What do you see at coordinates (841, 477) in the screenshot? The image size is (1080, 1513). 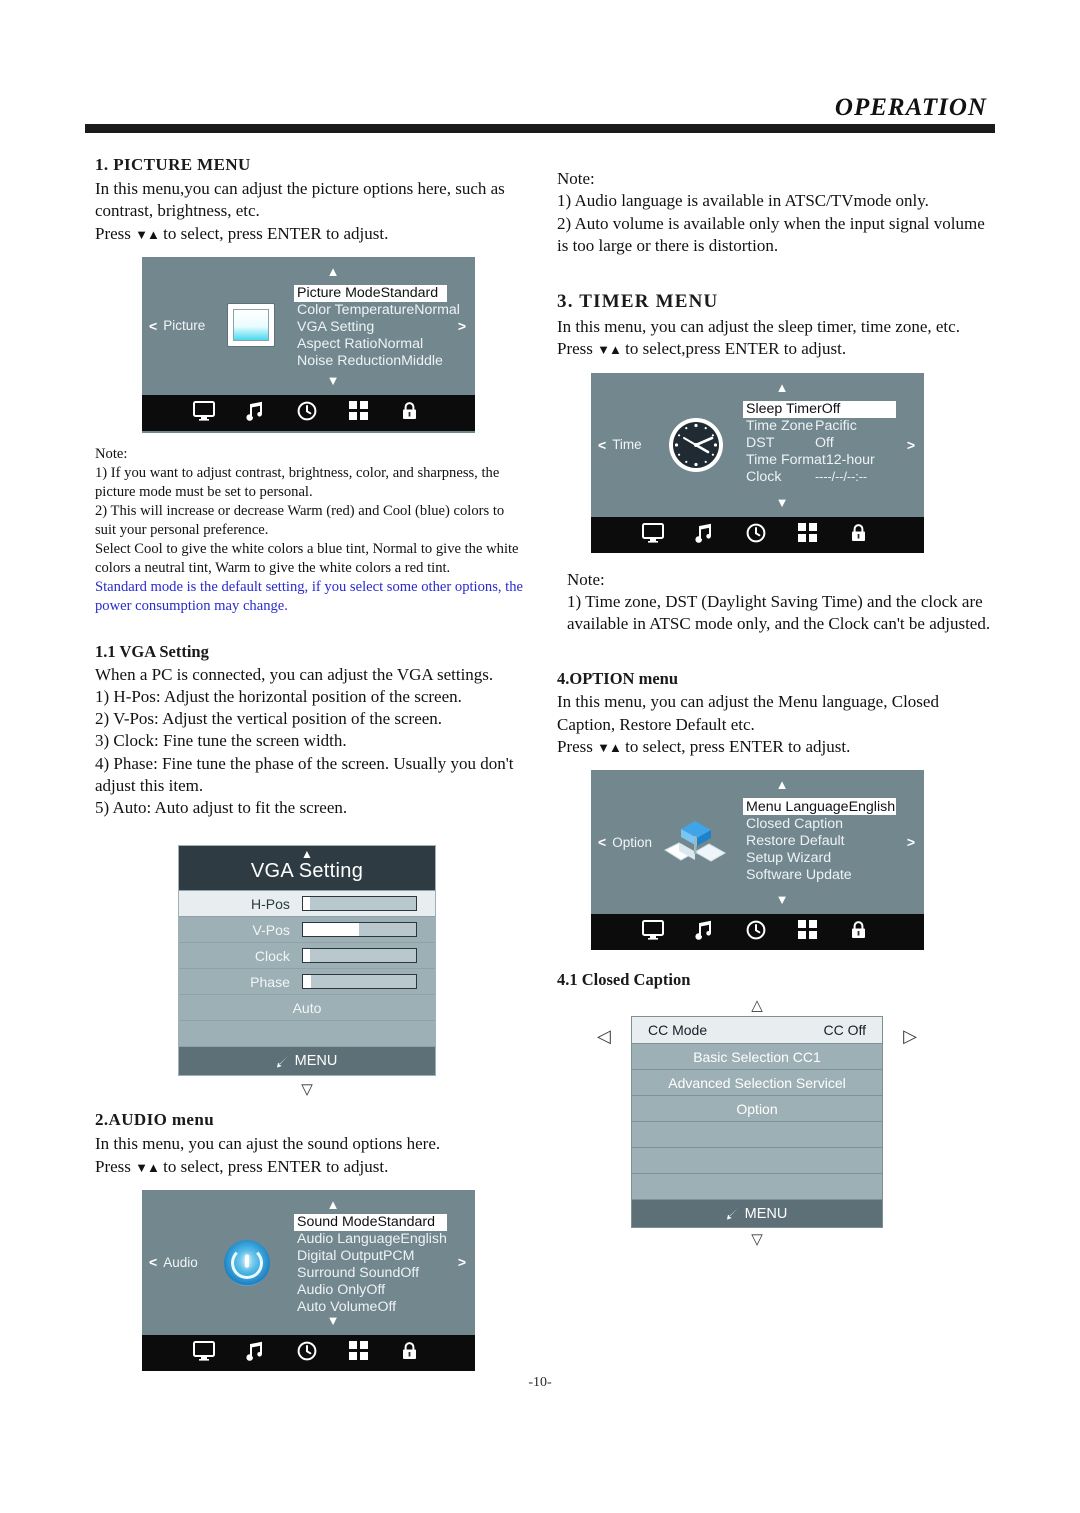 I see `osd-item-value: ----/--/--:--` at bounding box center [841, 477].